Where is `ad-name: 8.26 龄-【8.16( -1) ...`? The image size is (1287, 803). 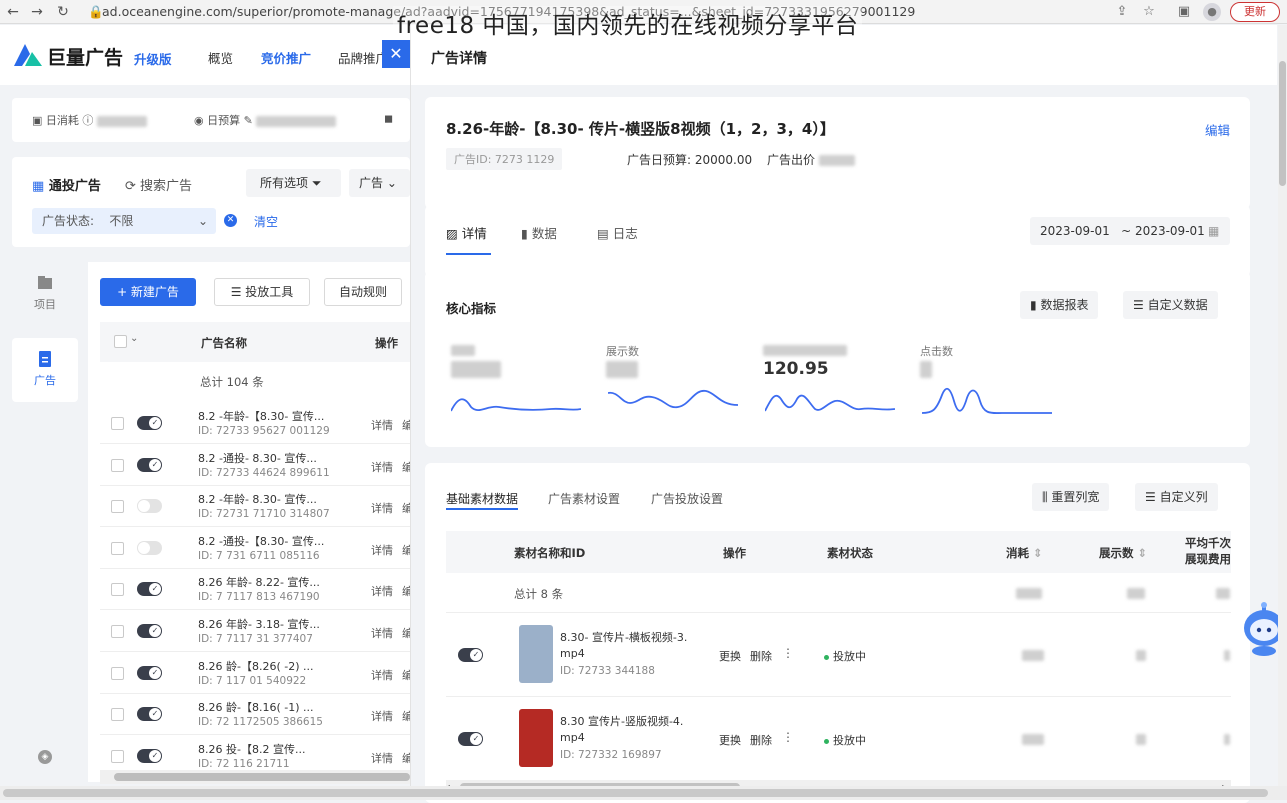 ad-name: 8.26 龄-【8.16( -1) ... is located at coordinates (255, 707).